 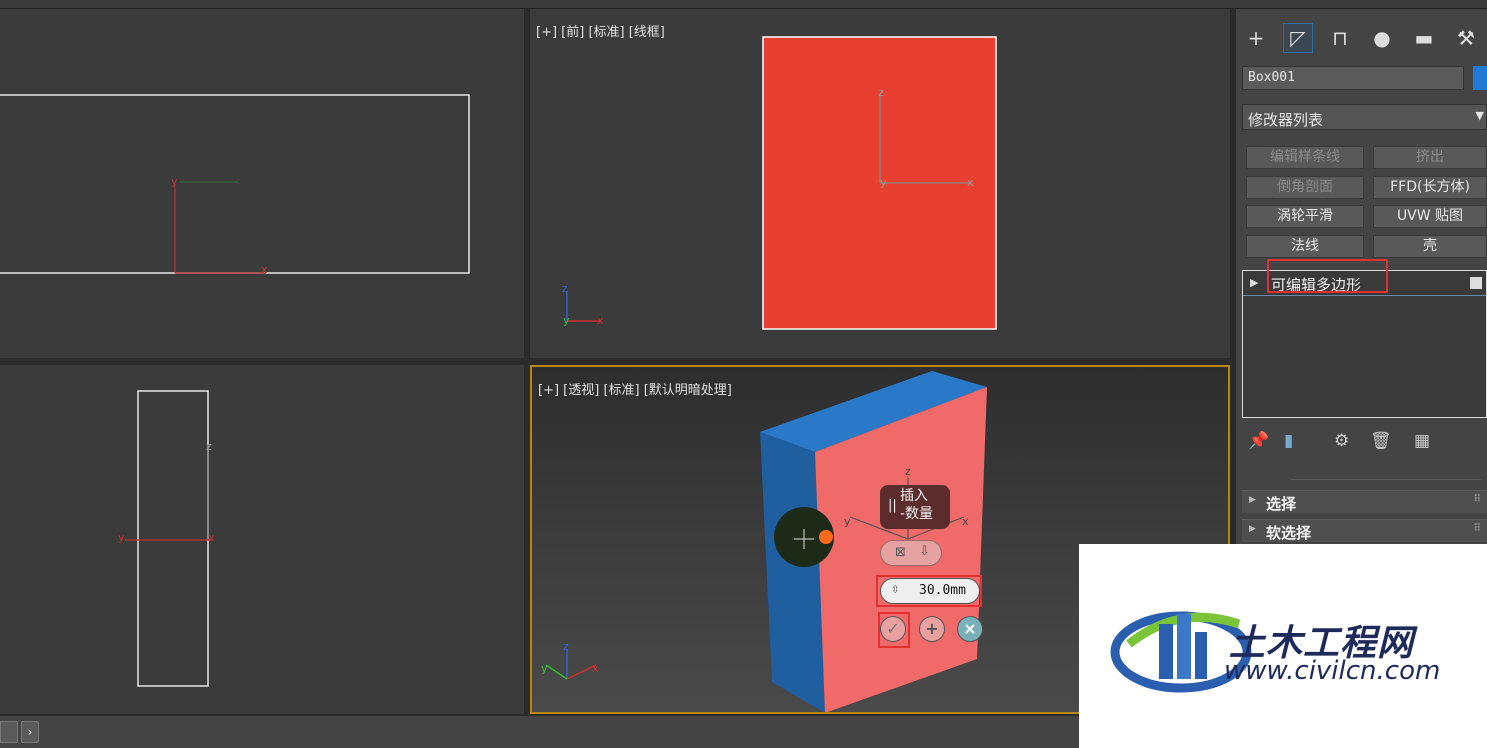 What do you see at coordinates (1466, 38) in the screenshot?
I see `utilities-icon: ⚒` at bounding box center [1466, 38].